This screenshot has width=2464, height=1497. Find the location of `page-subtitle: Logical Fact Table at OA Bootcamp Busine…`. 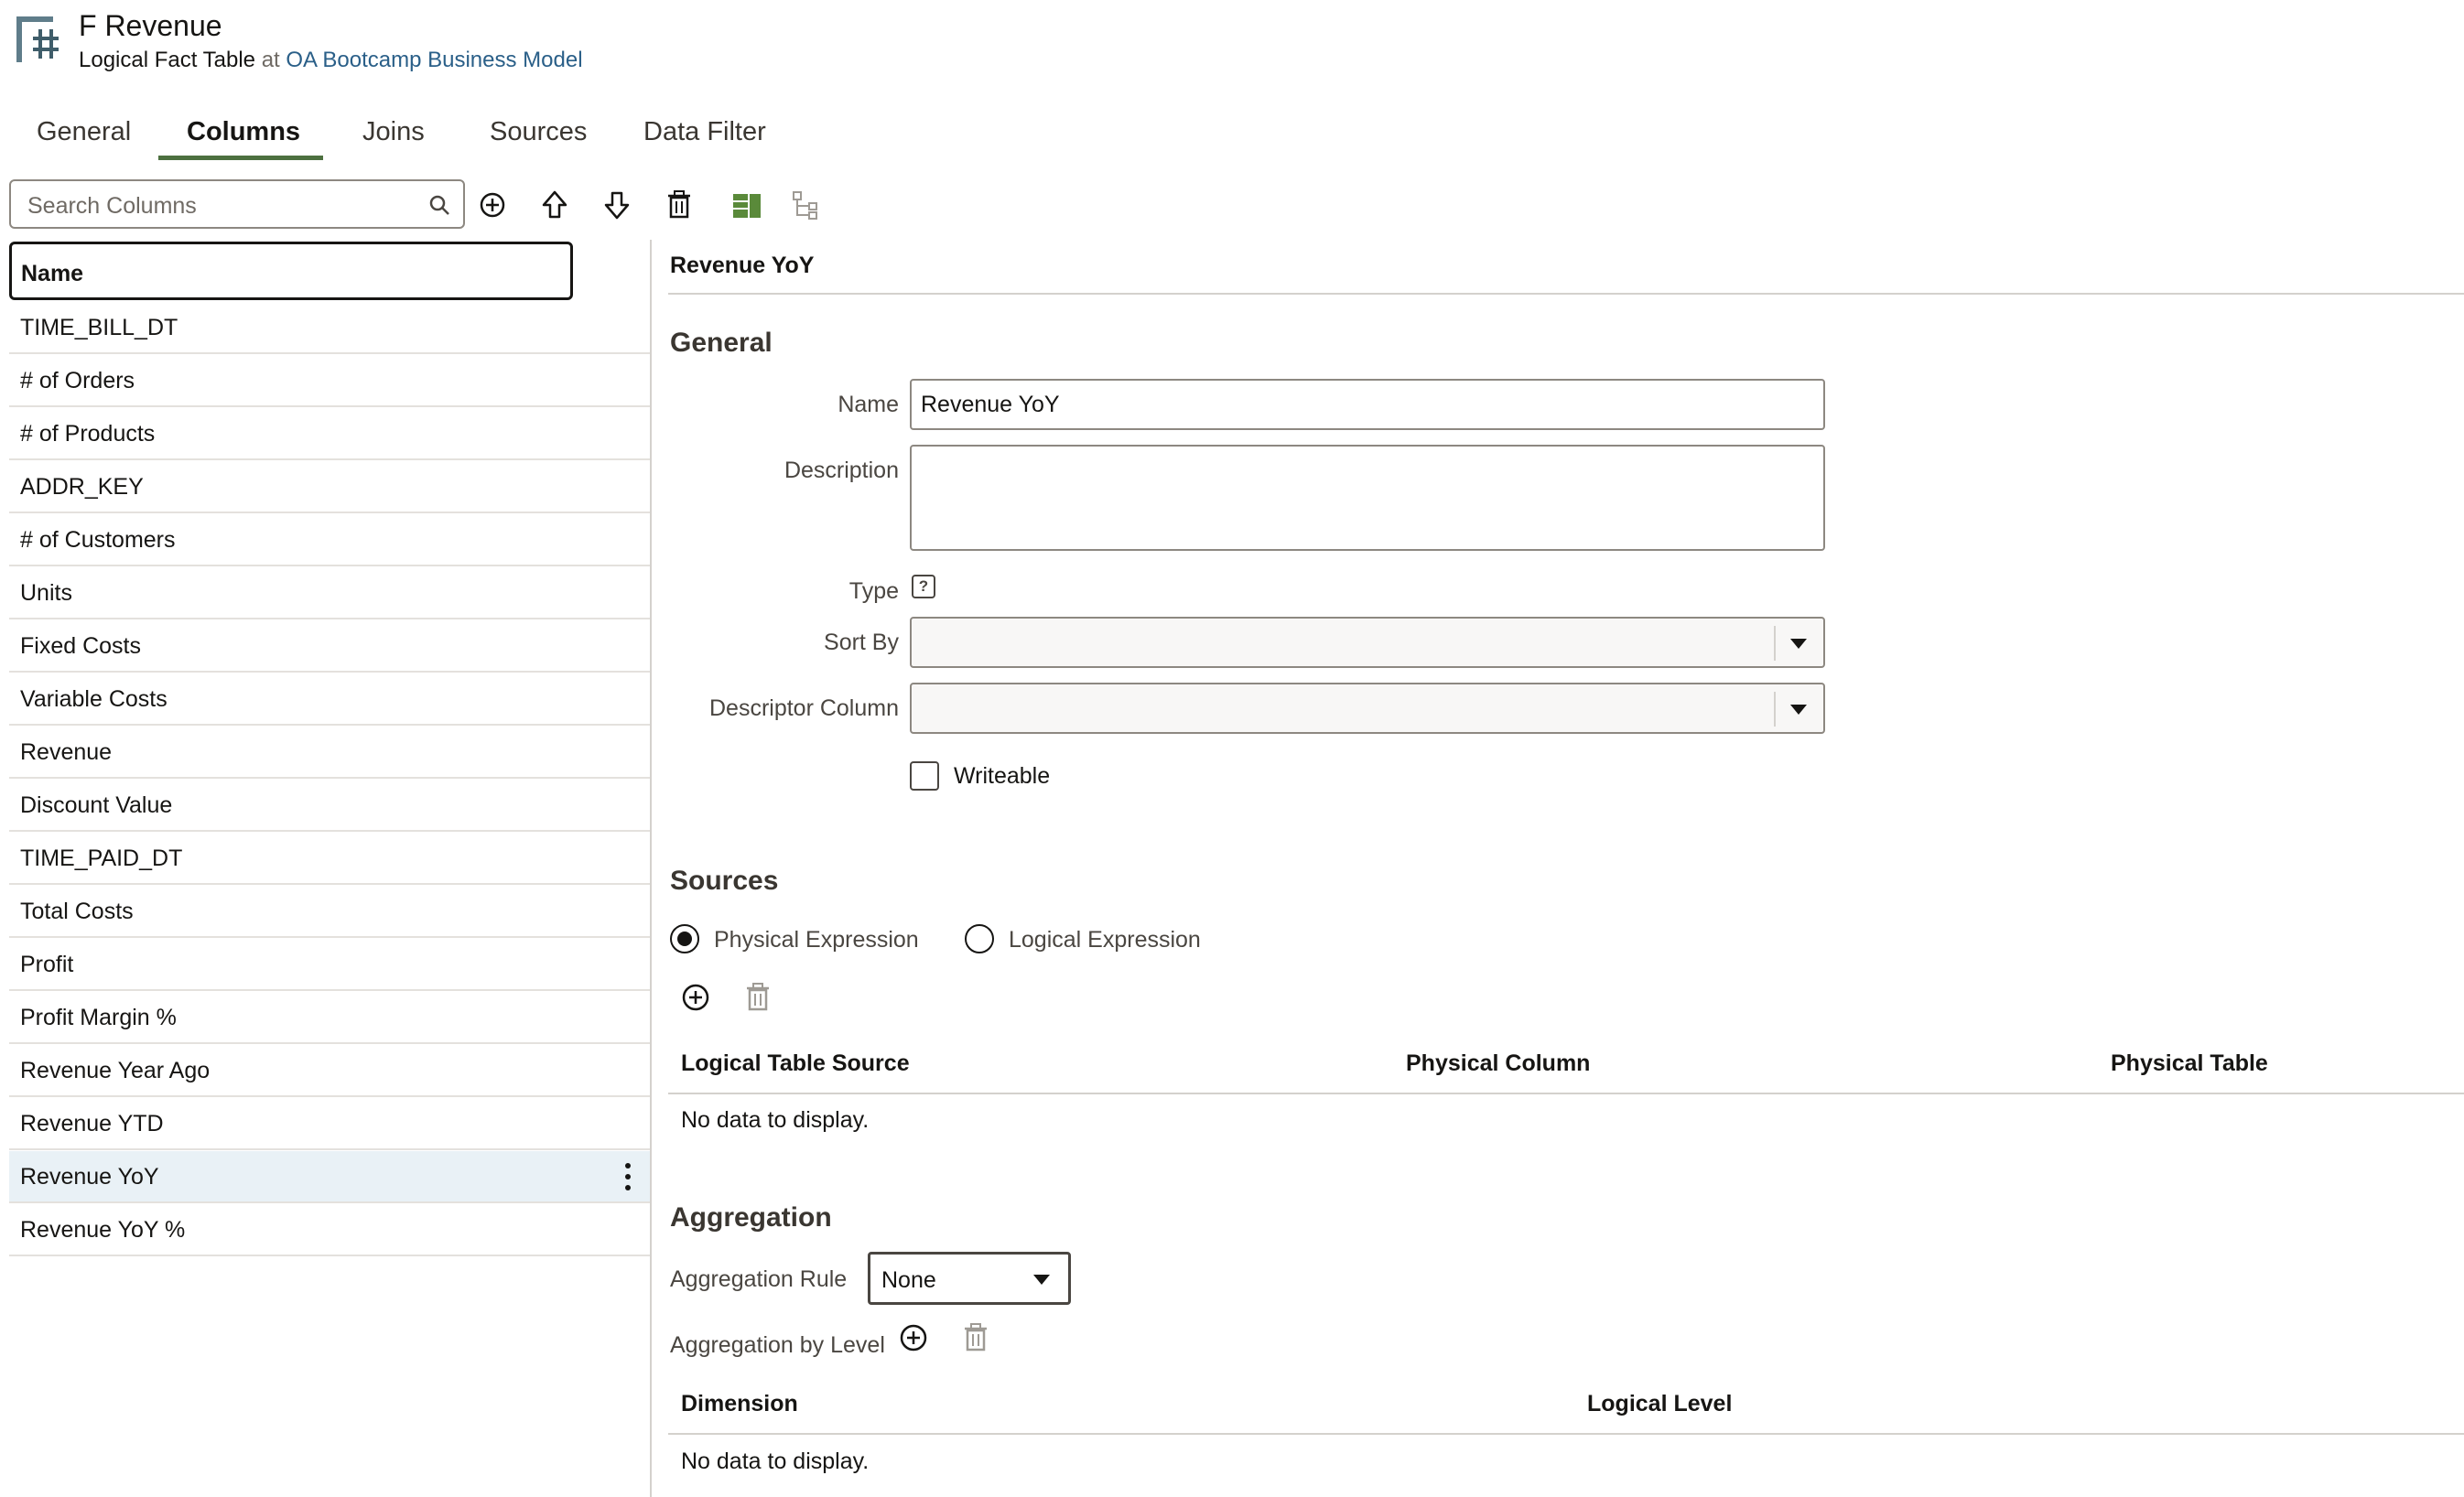

page-subtitle: Logical Fact Table at OA Bootcamp Busine… is located at coordinates (331, 60).